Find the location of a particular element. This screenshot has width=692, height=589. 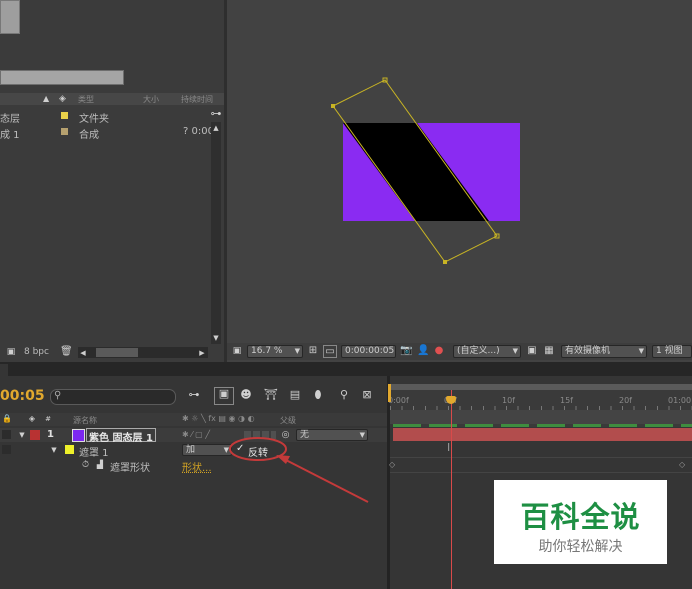

project-item-name: 成 1 is located at coordinates (10, 135).